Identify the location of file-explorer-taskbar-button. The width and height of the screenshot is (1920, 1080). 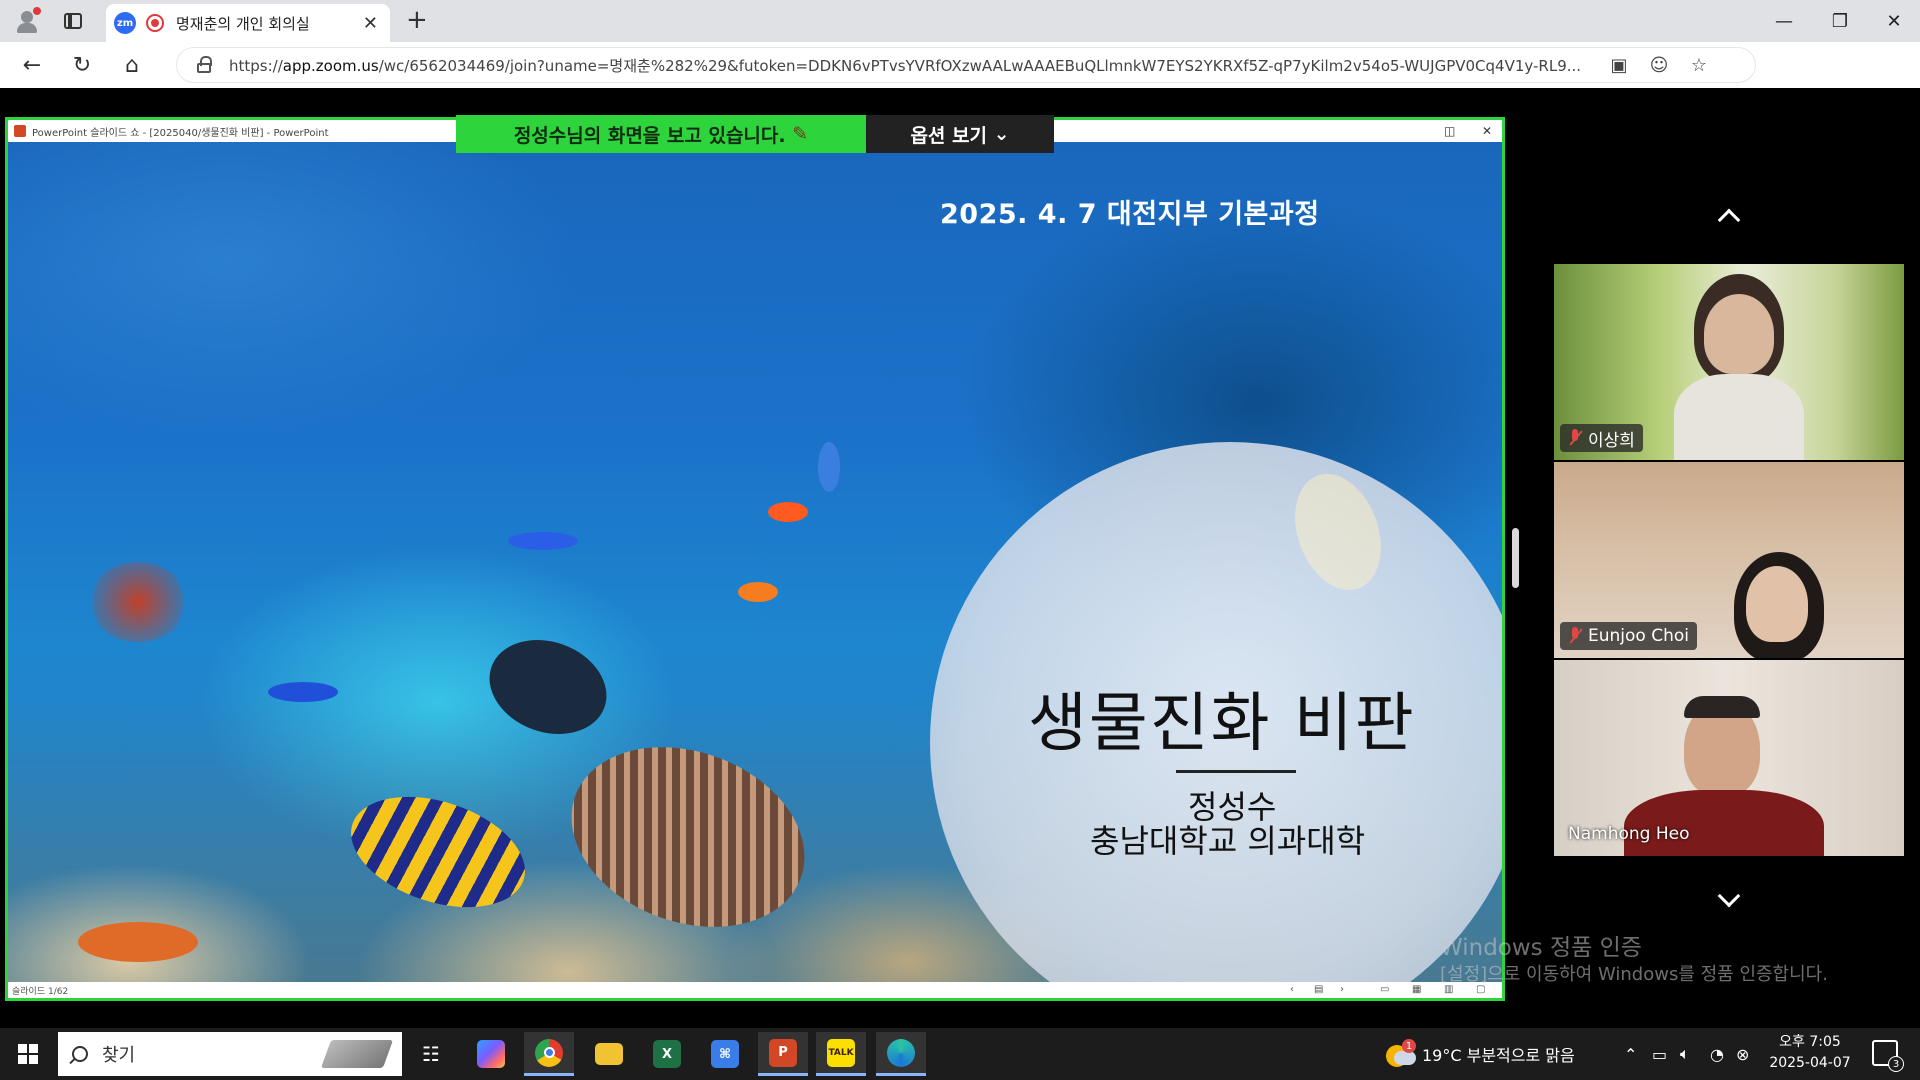
(609, 1054).